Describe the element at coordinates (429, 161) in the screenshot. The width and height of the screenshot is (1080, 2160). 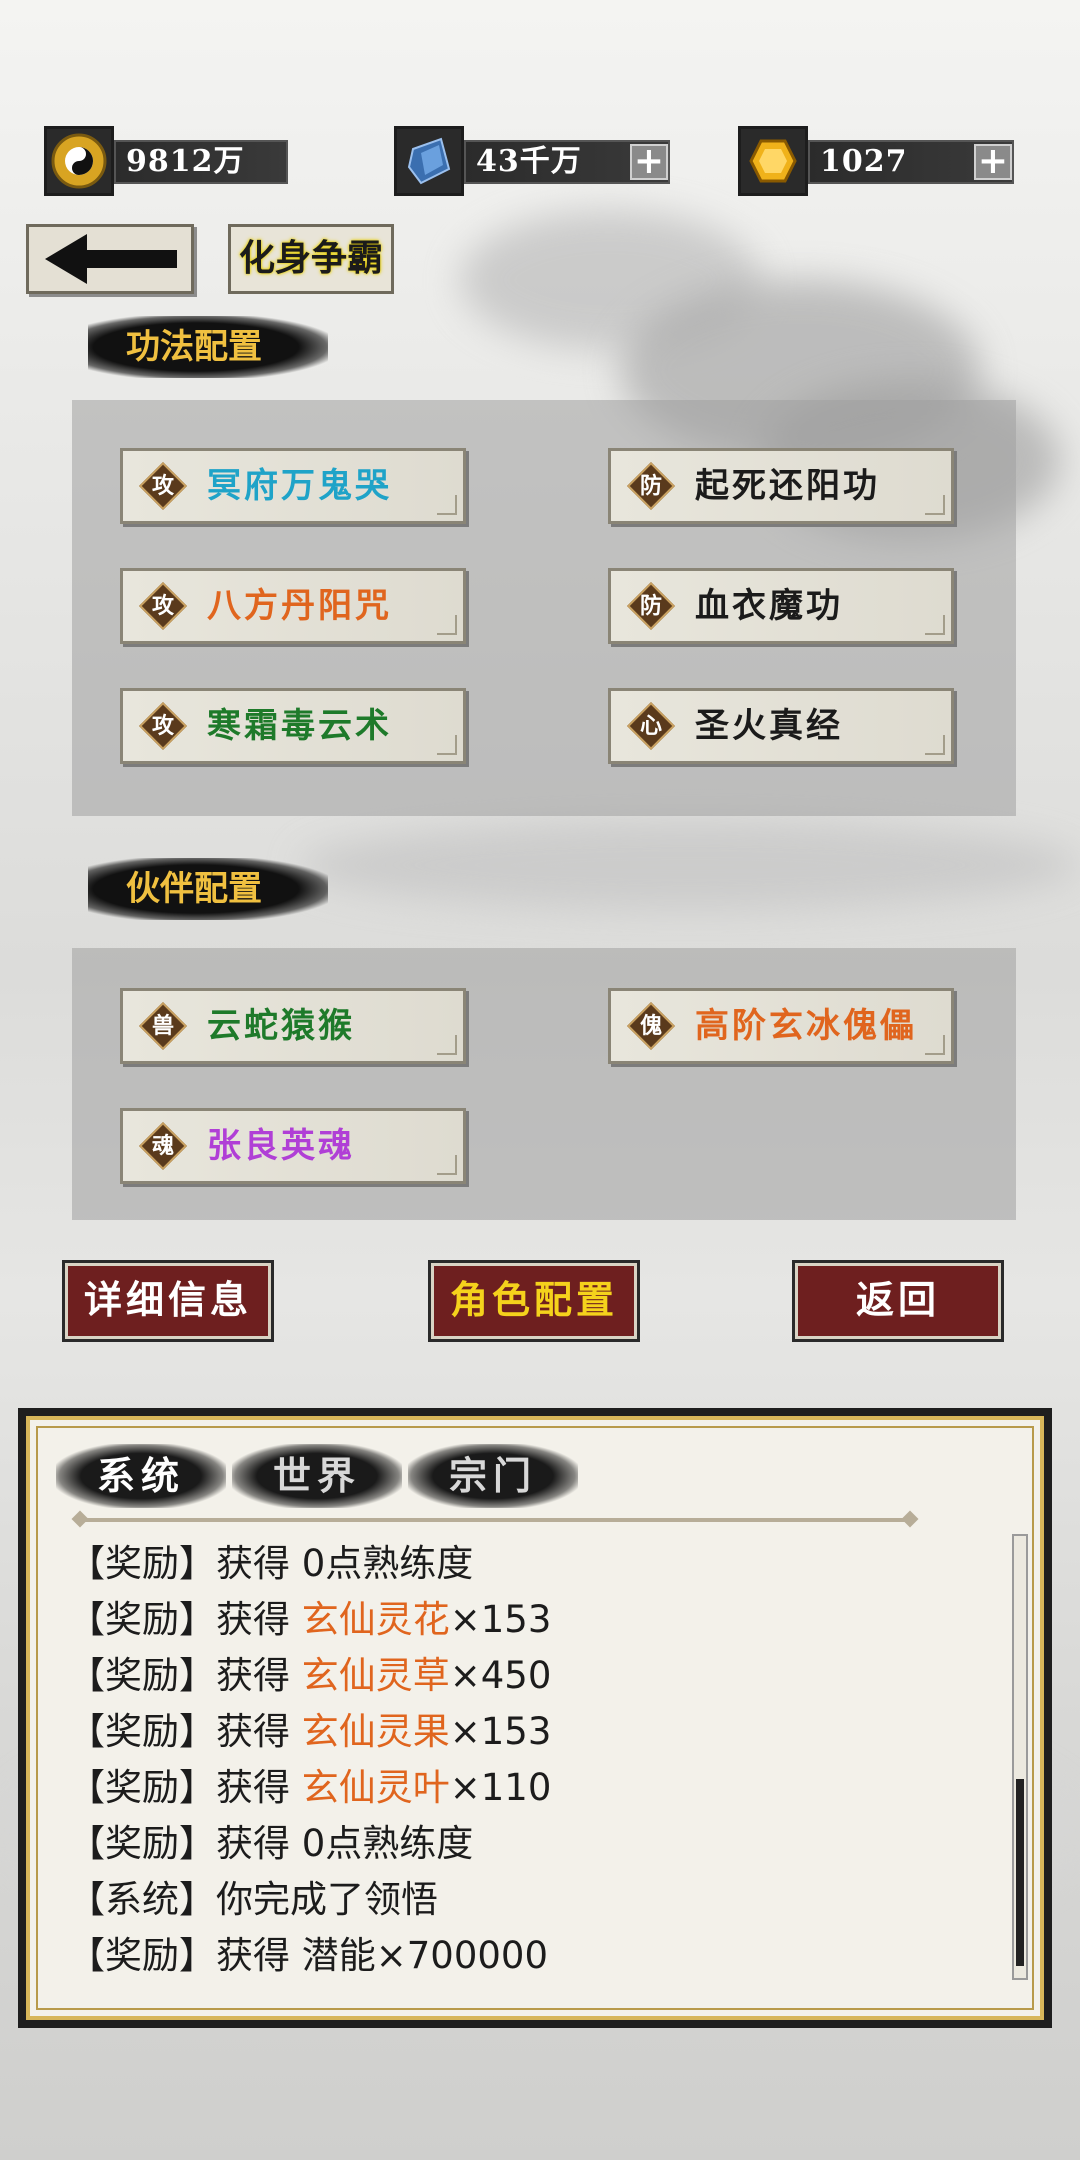
I see `blue-crystal-icon` at that location.